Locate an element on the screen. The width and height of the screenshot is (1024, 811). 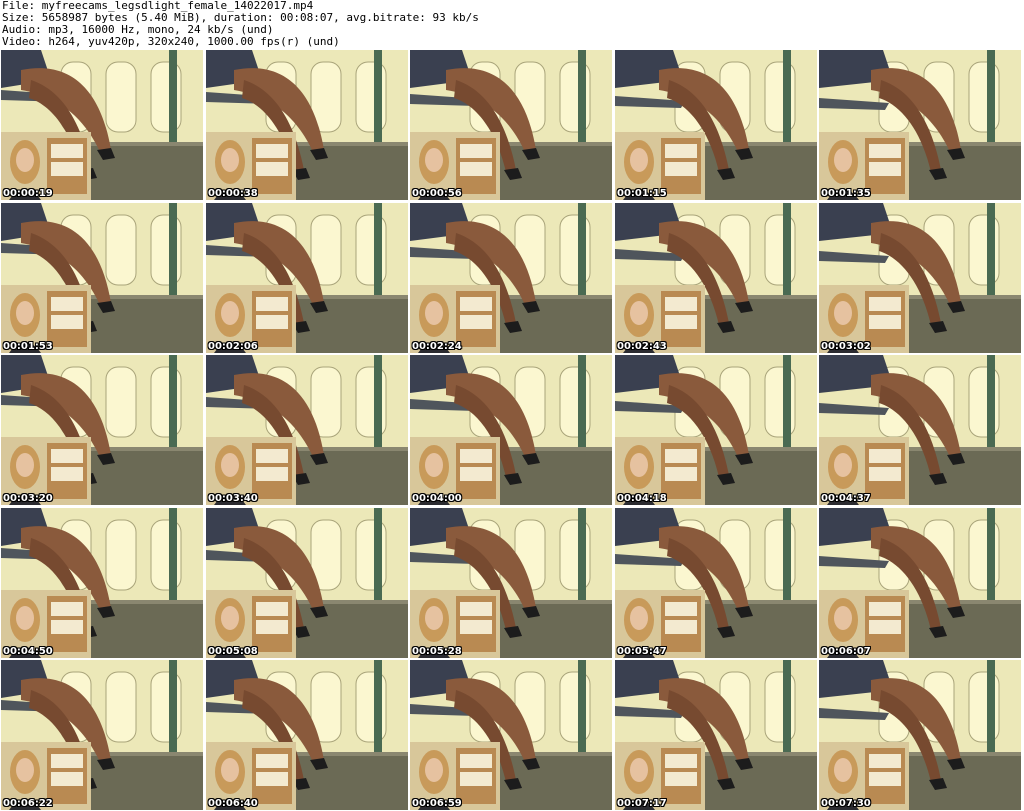
video-thumbnail: 00:05:47 is located at coordinates (716, 583).